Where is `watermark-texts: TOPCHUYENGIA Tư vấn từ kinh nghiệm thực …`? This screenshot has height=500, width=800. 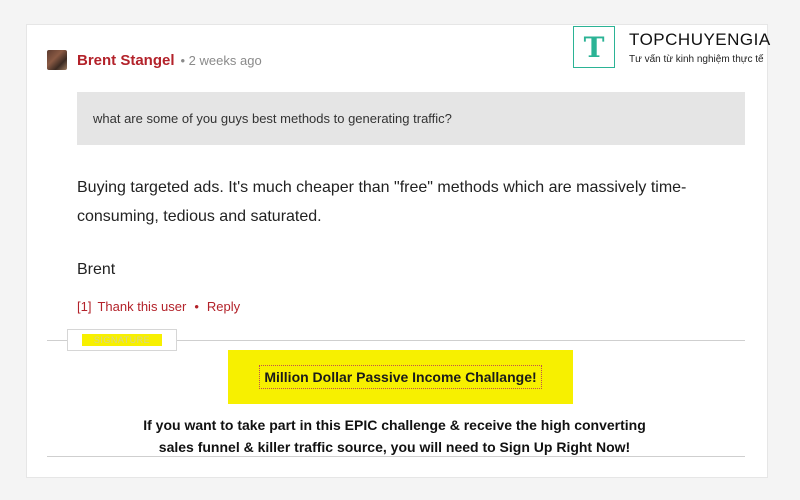 watermark-texts: TOPCHUYENGIA Tư vấn từ kinh nghiệm thực … is located at coordinates (700, 47).